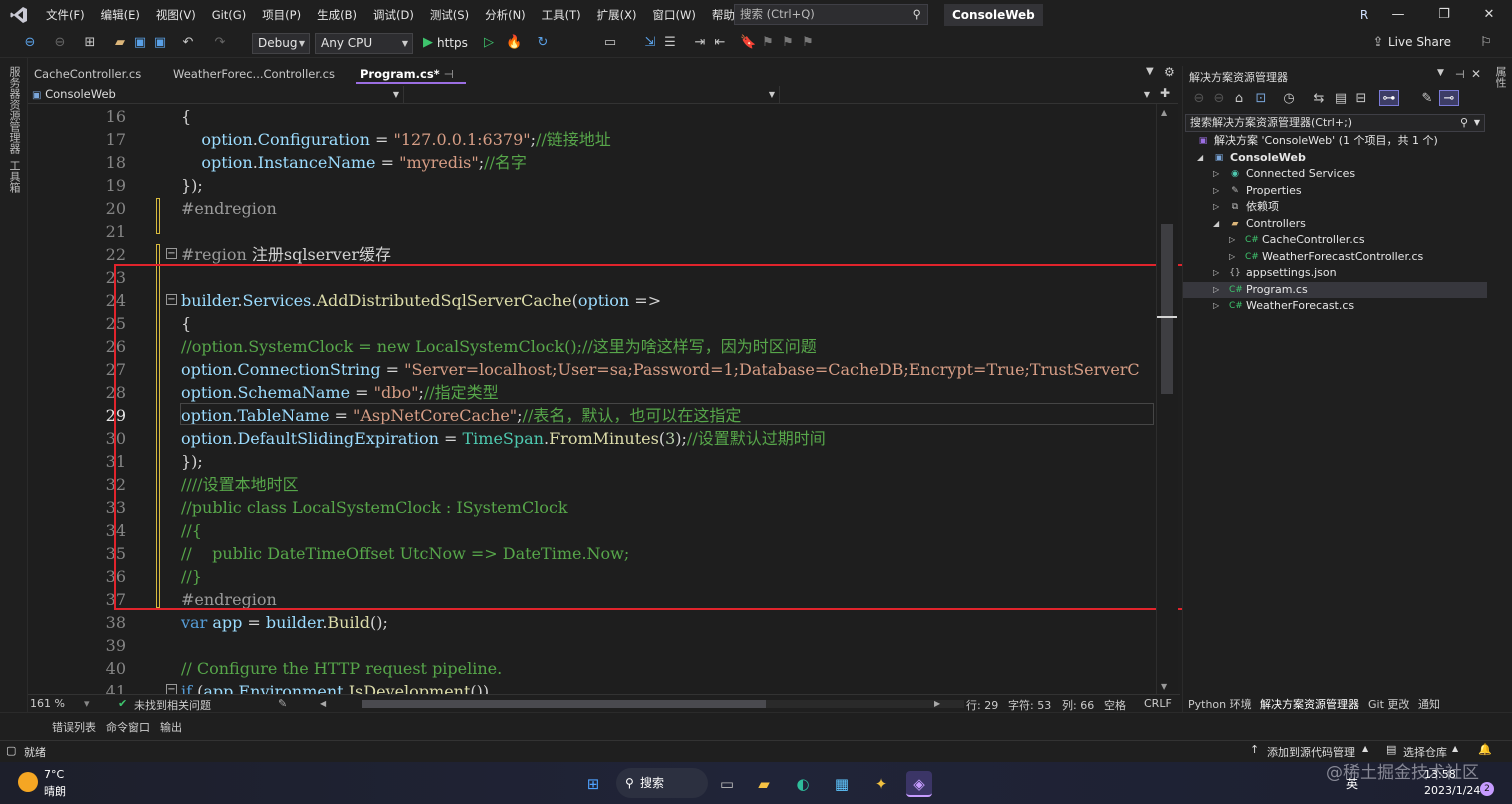 Image resolution: width=1512 pixels, height=804 pixels. Describe the element at coordinates (1335, 207) in the screenshot. I see `tree-item: ▷ ⧉ 依赖项` at that location.